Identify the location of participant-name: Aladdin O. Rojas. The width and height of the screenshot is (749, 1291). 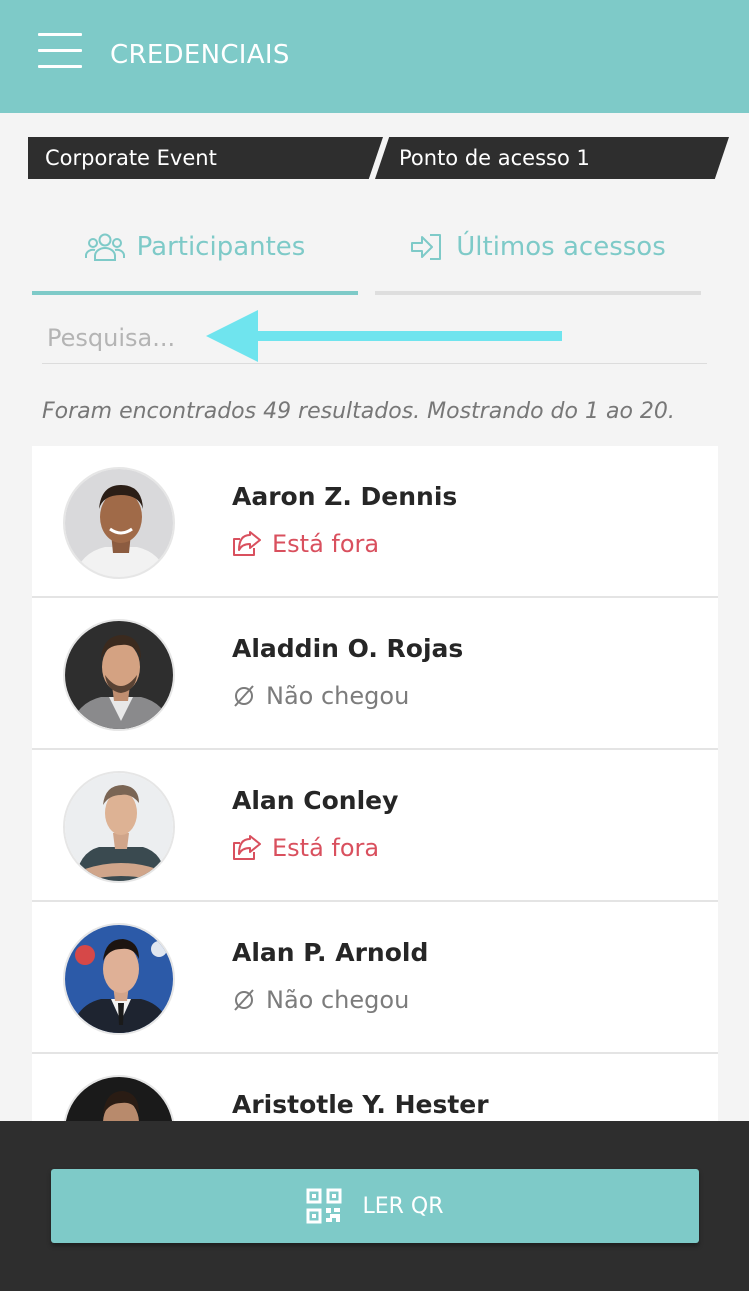
(348, 648).